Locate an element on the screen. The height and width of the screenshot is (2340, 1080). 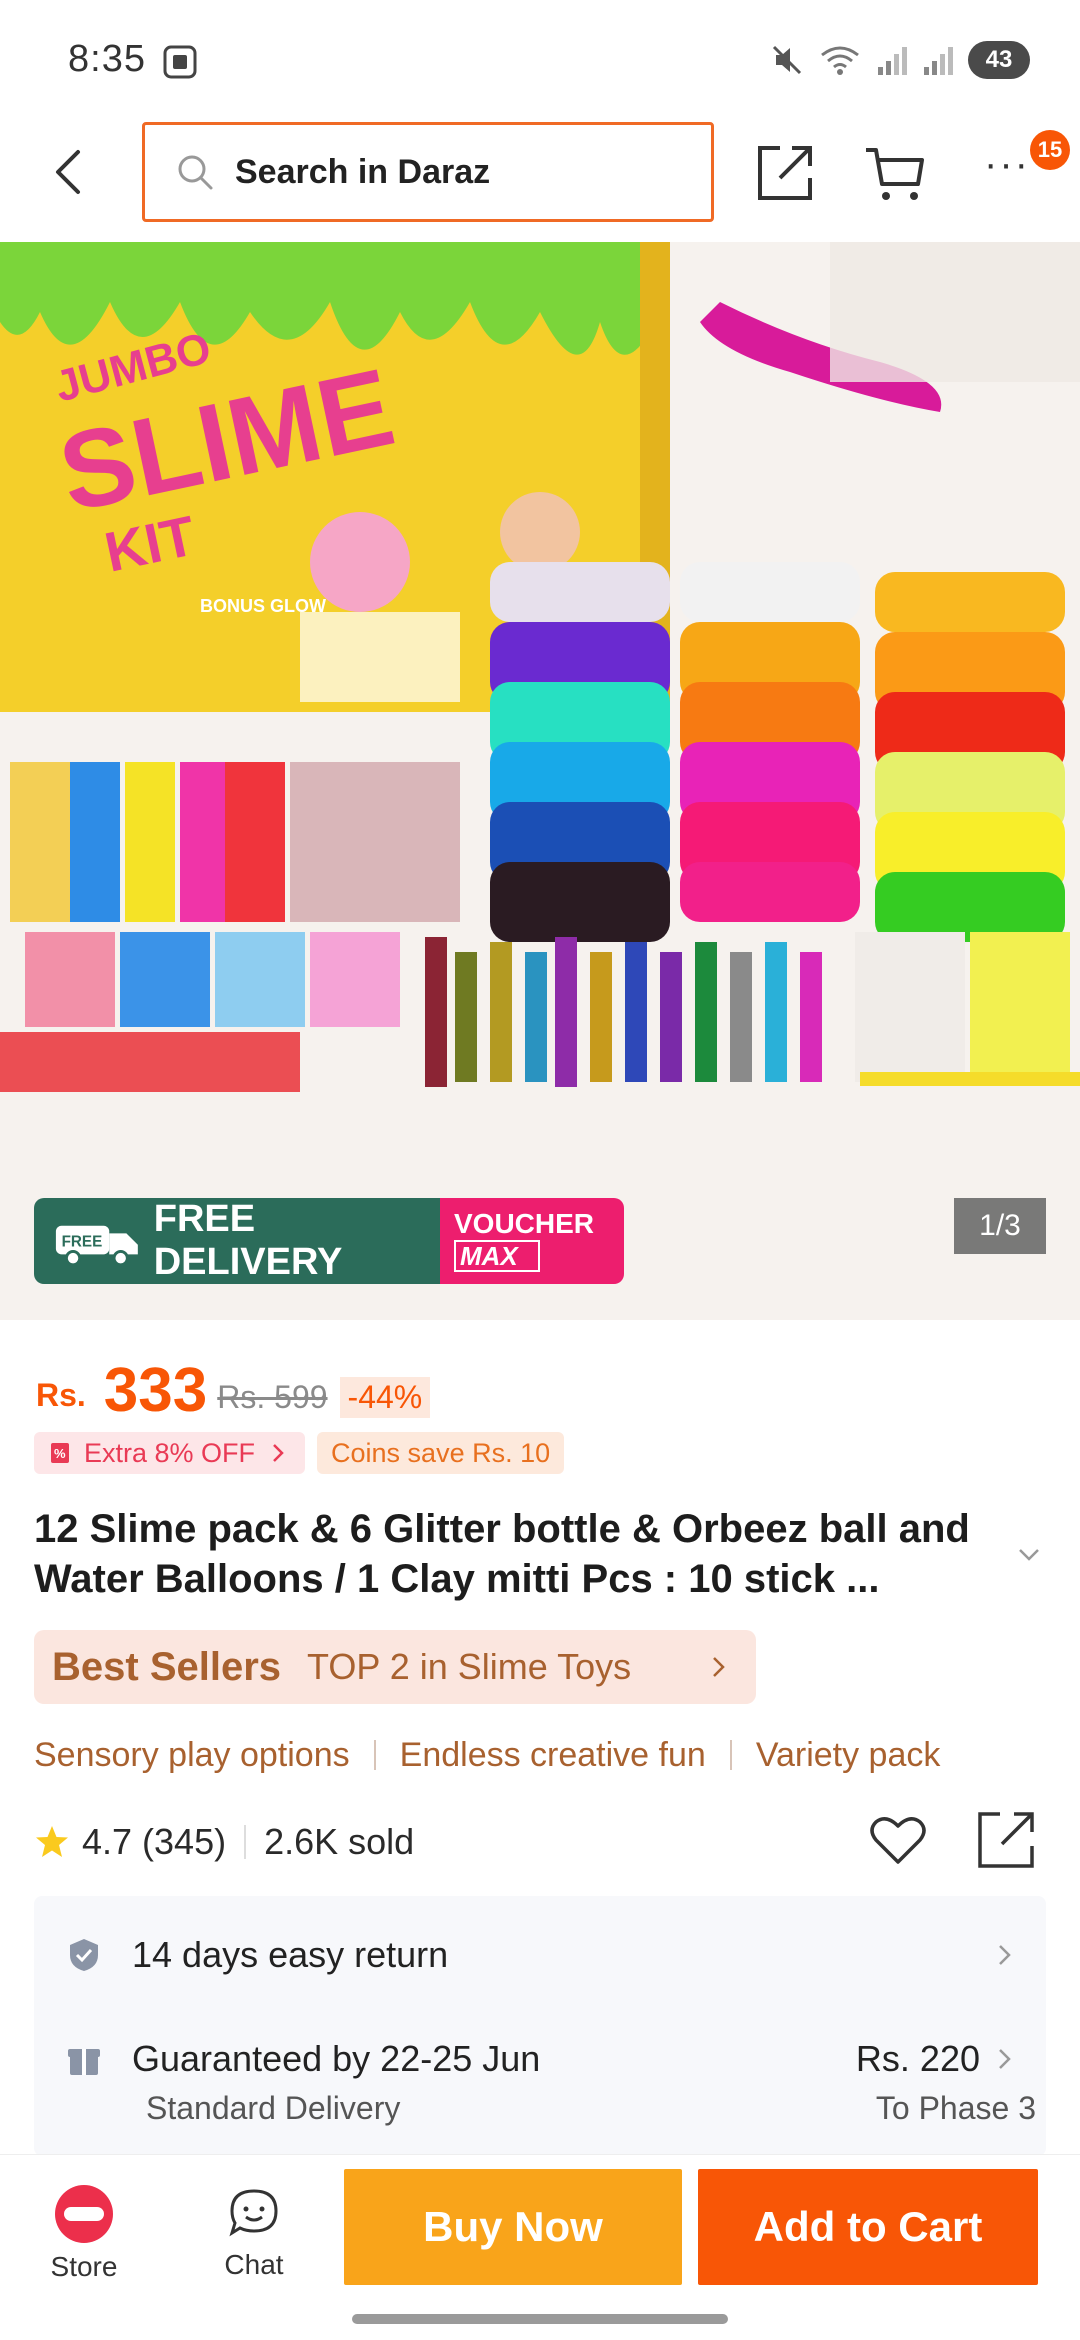
truck-icon: FREE is located at coordinates (96, 1246).